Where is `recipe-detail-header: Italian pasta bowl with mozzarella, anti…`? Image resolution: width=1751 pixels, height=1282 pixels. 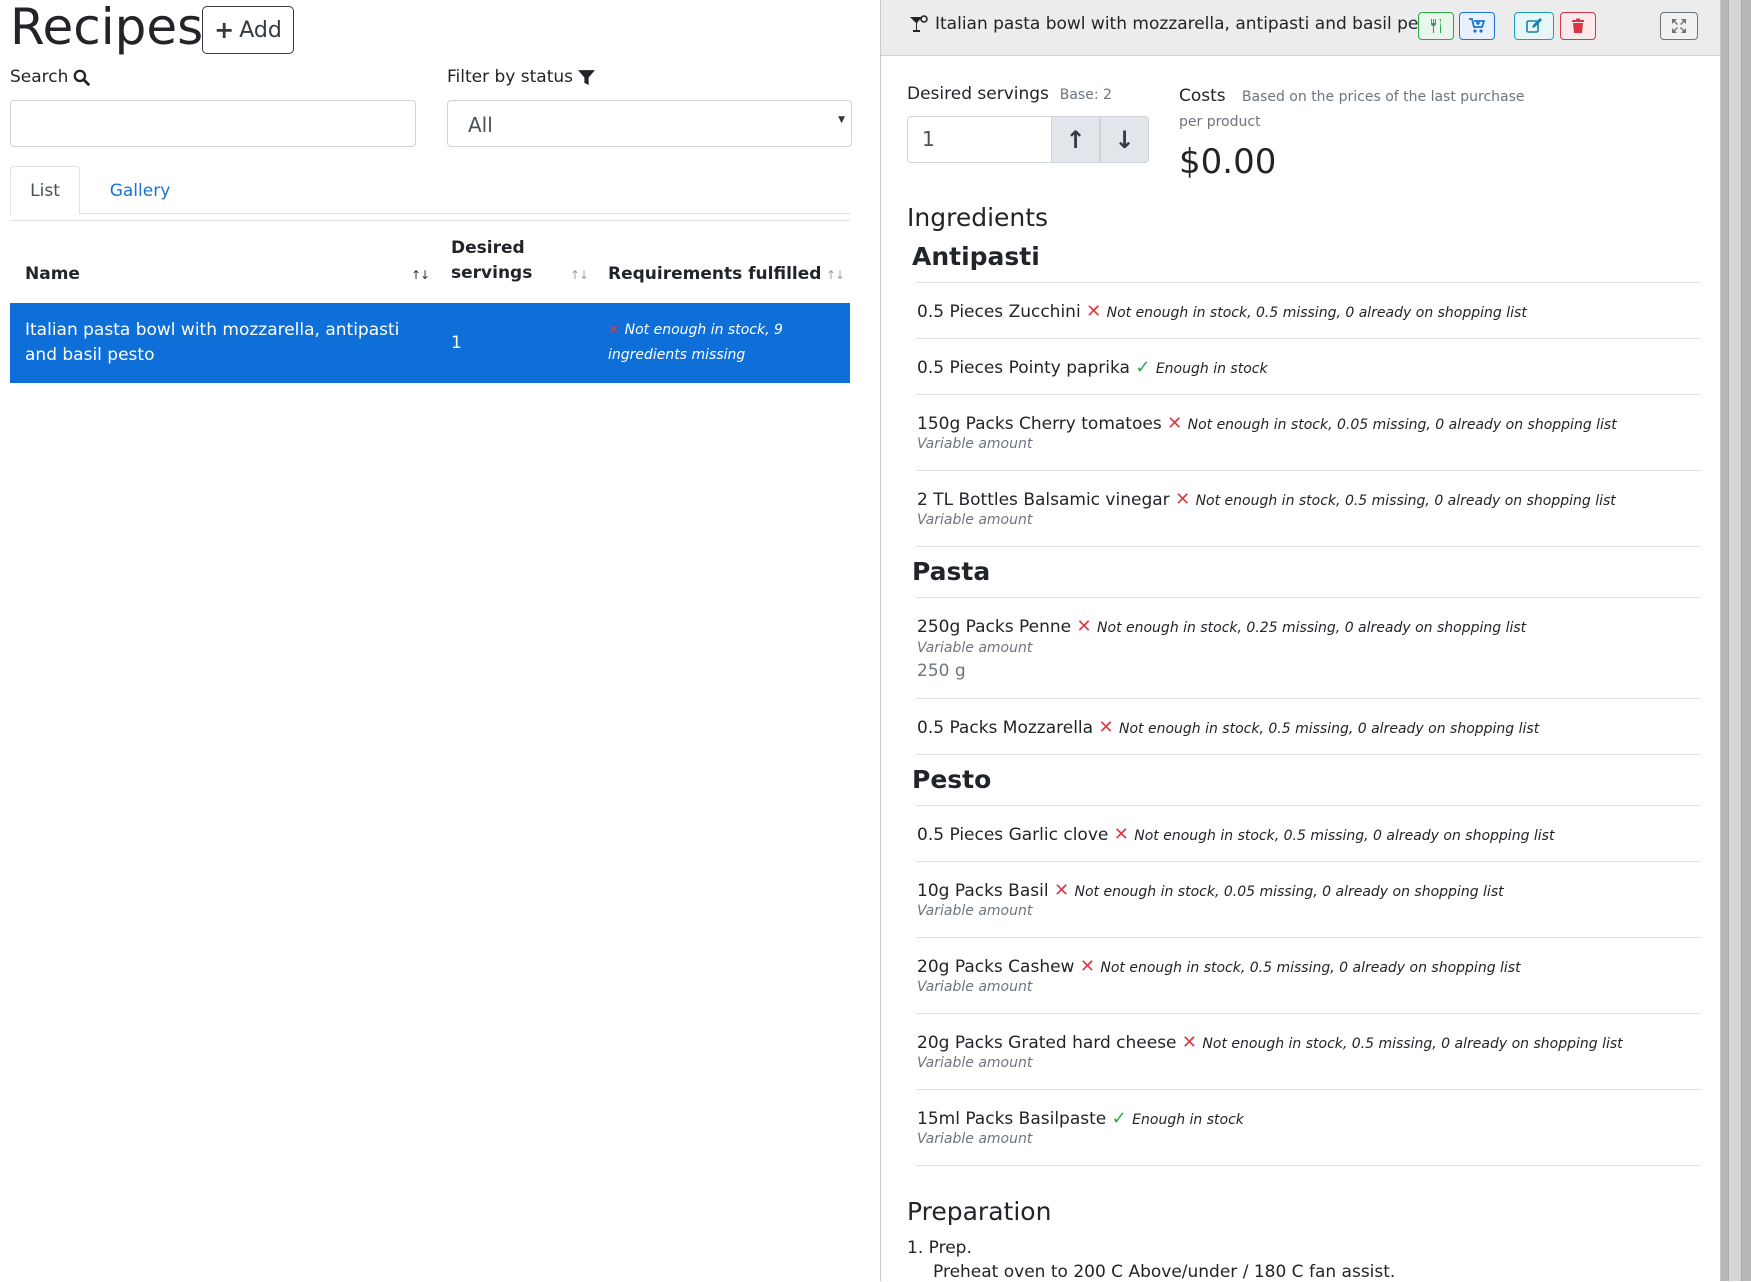 recipe-detail-header: Italian pasta bowl with mozzarella, anti… is located at coordinates (1300, 28).